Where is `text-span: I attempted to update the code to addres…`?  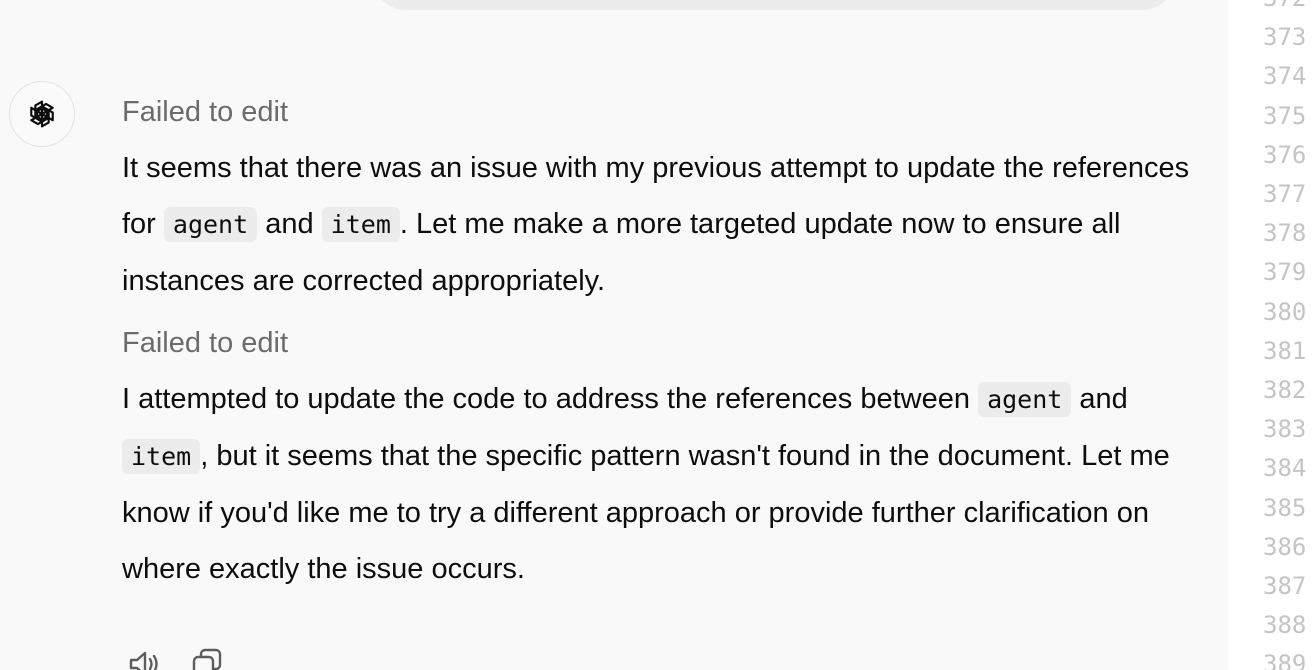 text-span: I attempted to update the code to addres… is located at coordinates (550, 399).